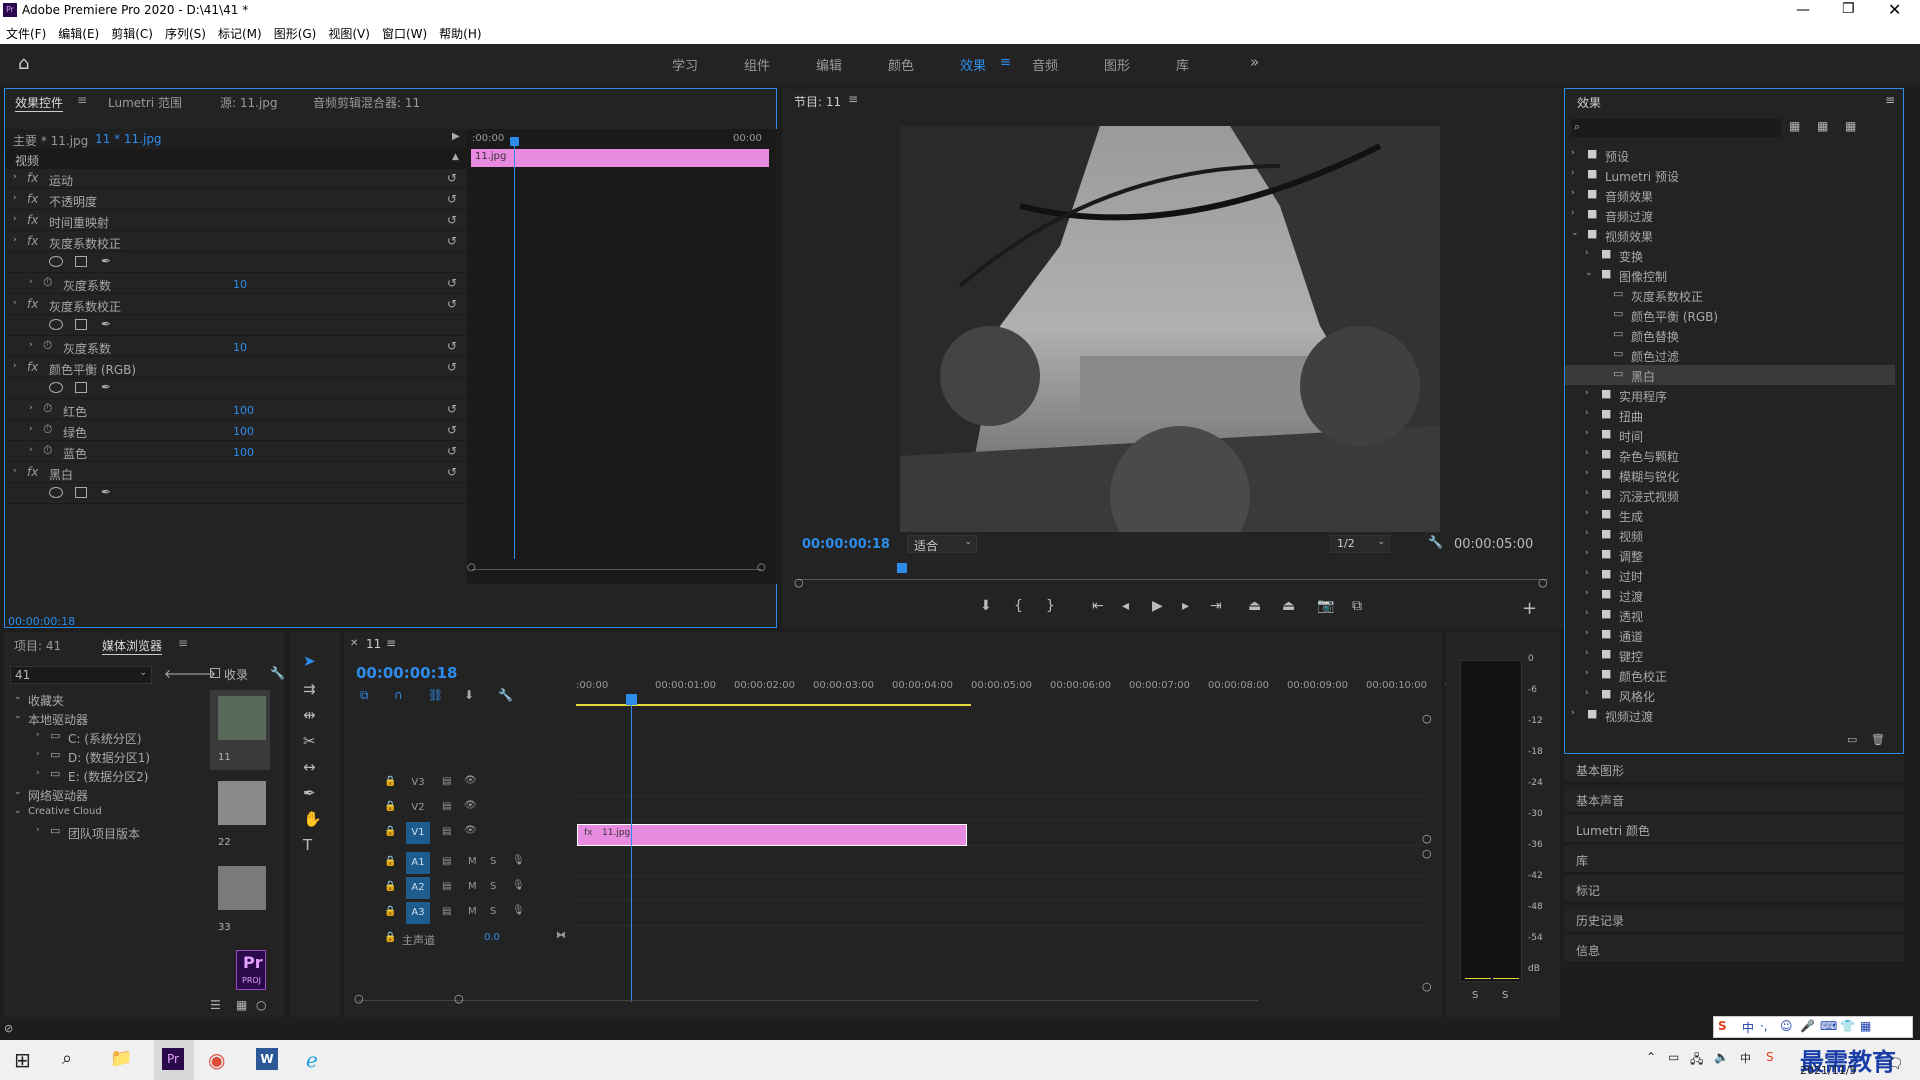 This screenshot has height=1080, width=1920. What do you see at coordinates (446, 911) in the screenshot?
I see `sync-lock-icon: ▤` at bounding box center [446, 911].